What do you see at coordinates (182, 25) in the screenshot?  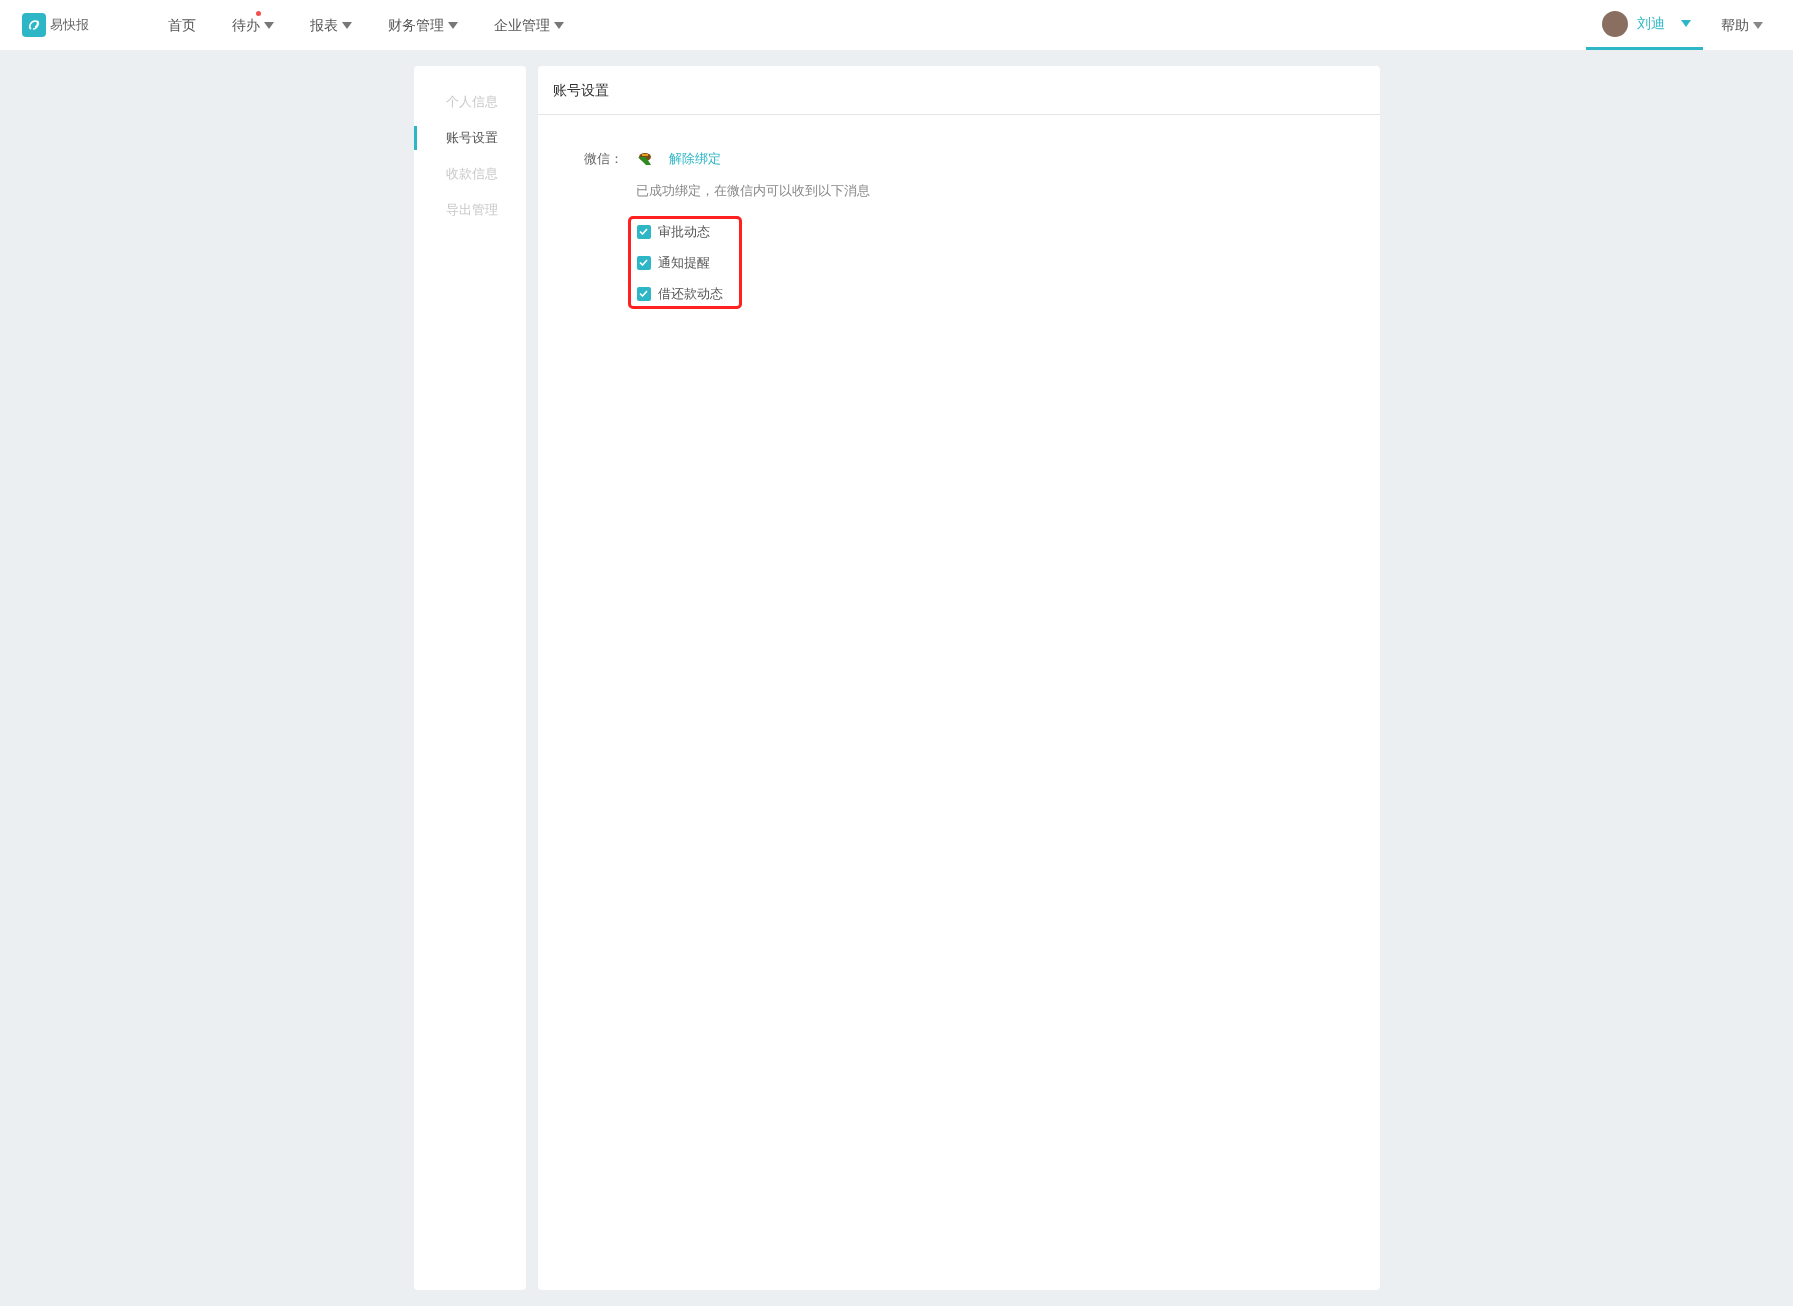 I see `nav-menu-item: 首页` at bounding box center [182, 25].